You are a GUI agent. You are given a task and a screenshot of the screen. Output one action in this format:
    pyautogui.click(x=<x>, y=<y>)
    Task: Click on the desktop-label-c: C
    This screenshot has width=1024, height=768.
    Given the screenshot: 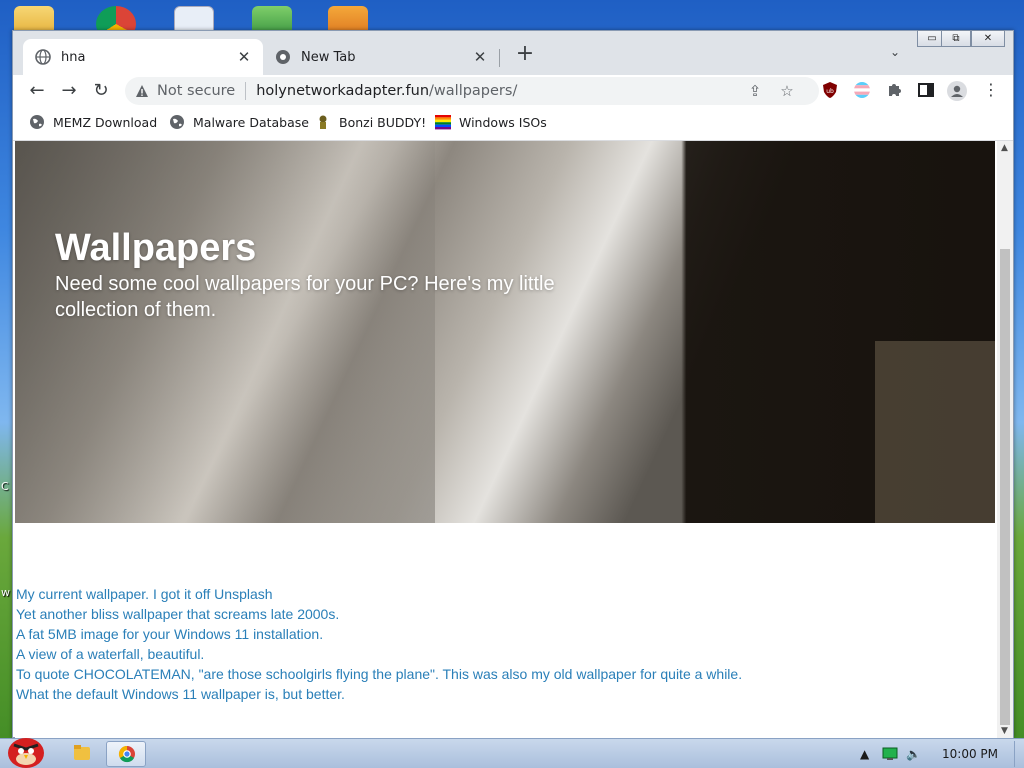 What is the action you would take?
    pyautogui.click(x=5, y=486)
    